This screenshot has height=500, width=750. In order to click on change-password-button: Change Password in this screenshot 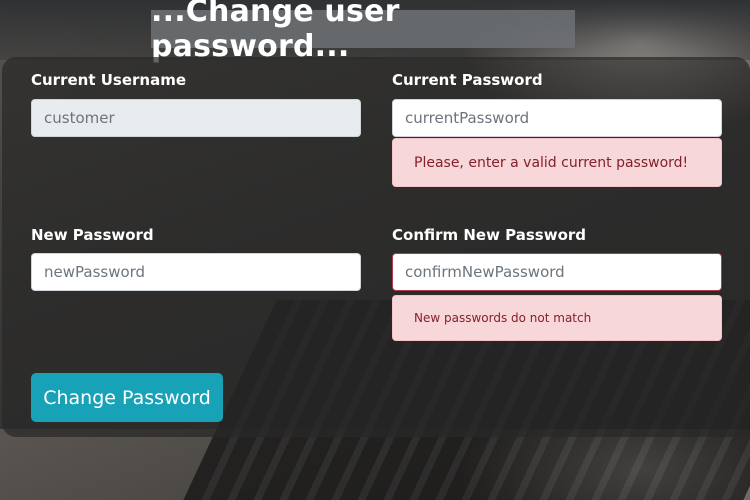, I will do `click(127, 397)`.